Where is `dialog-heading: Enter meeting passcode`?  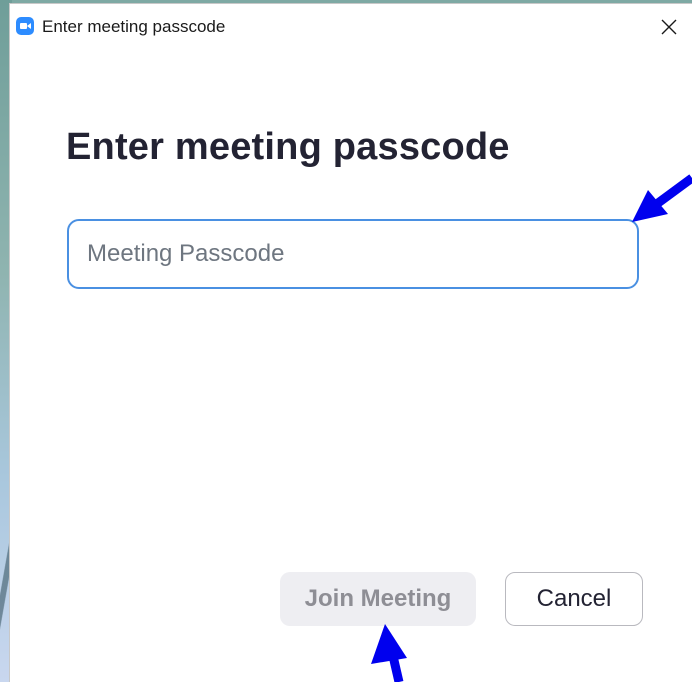 dialog-heading: Enter meeting passcode is located at coordinates (288, 147).